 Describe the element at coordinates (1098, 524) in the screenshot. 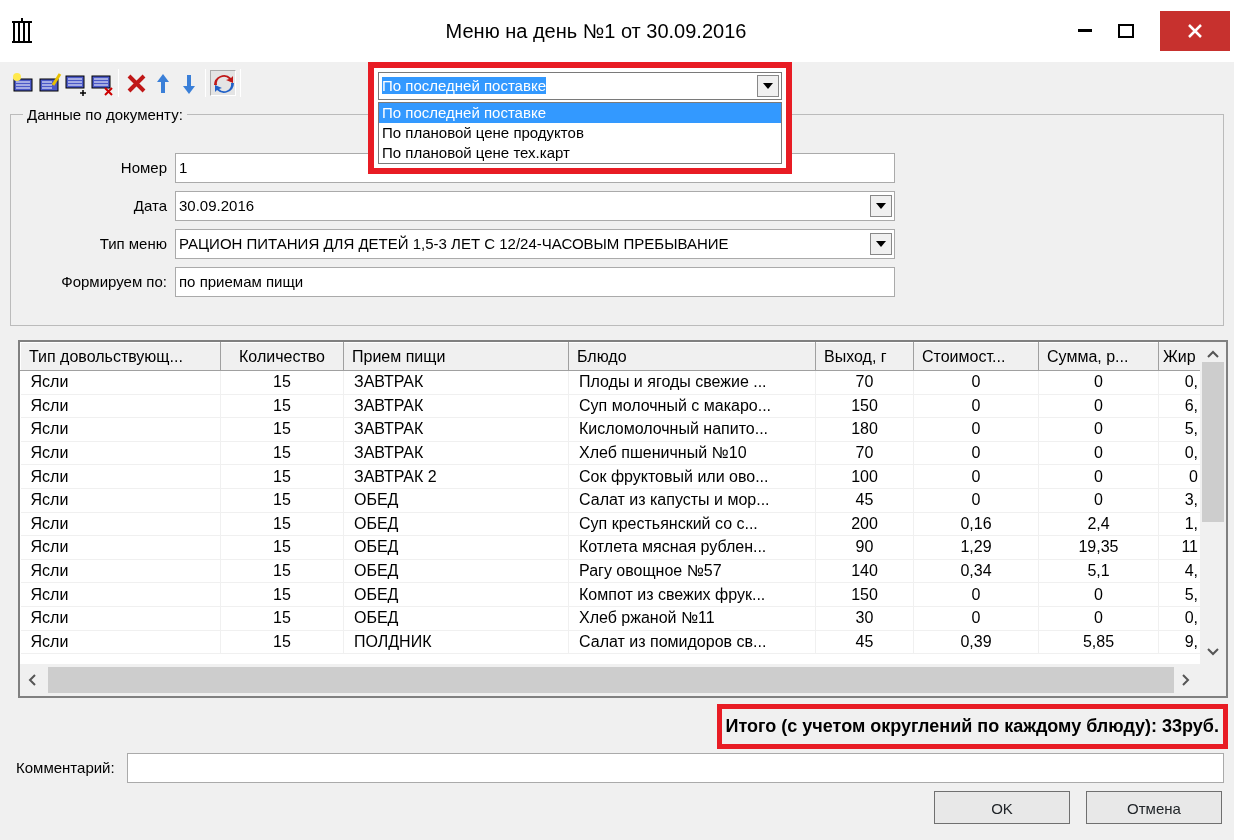

I see `table-cell: 2,4` at that location.